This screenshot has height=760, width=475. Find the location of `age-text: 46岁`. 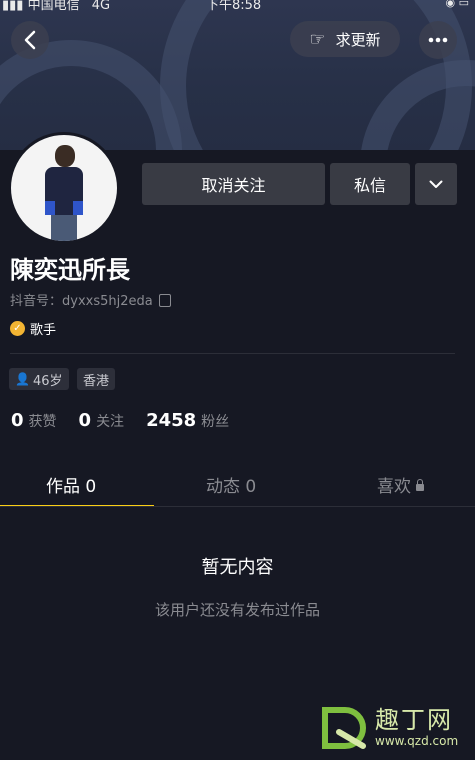

age-text: 46岁 is located at coordinates (47, 381).